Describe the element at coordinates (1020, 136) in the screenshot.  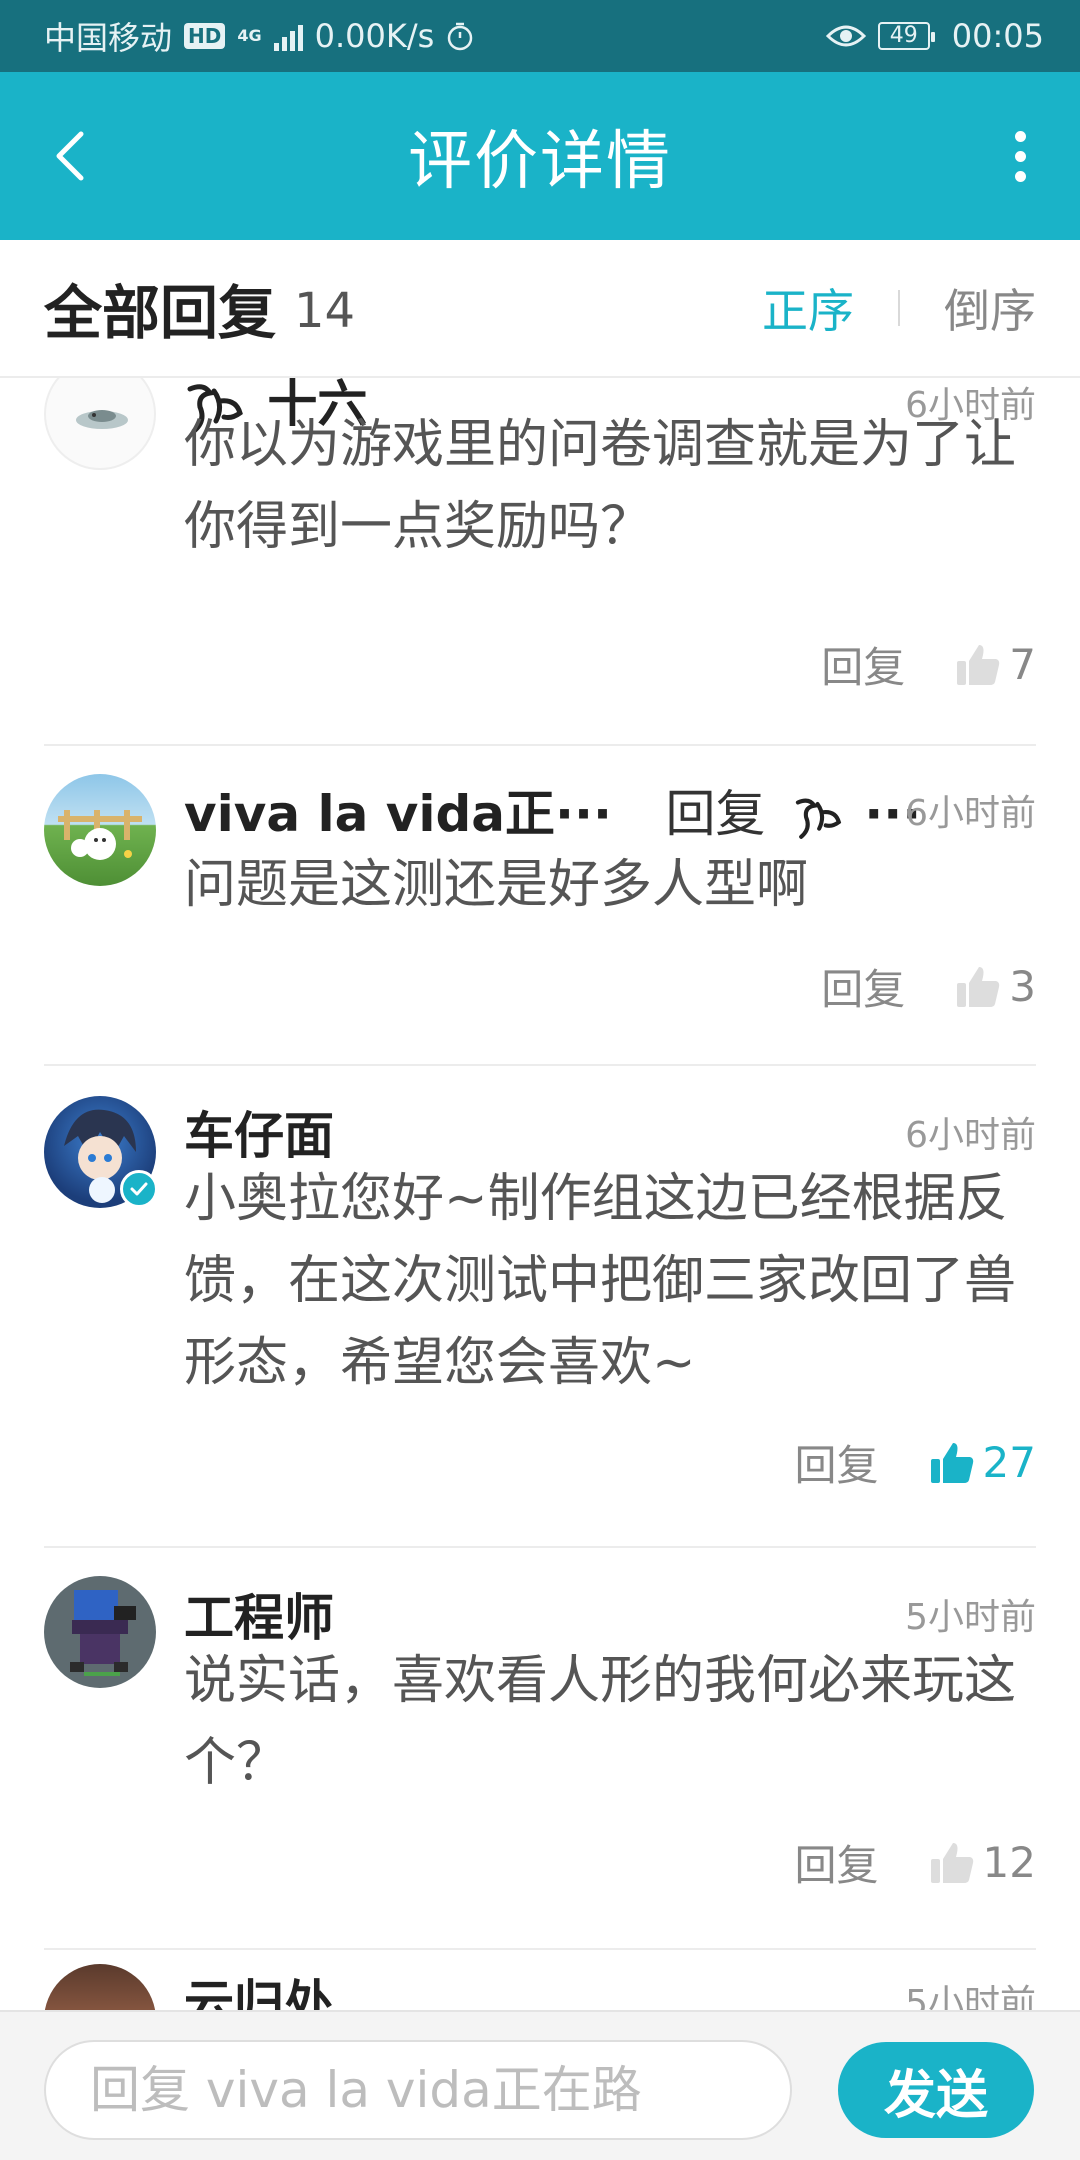
I see `more-vertical-icon` at that location.